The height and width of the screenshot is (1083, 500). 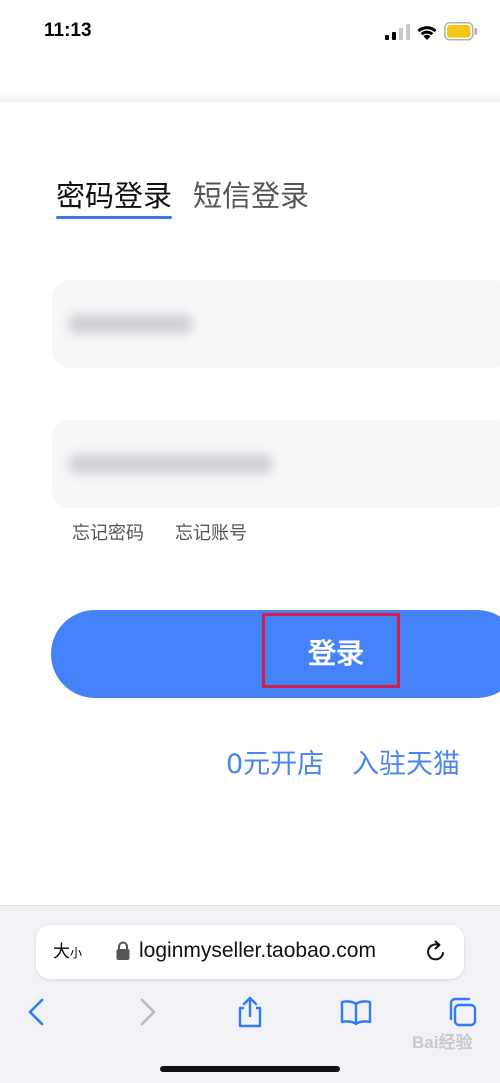 I want to click on reload-icon, so click(x=436, y=952).